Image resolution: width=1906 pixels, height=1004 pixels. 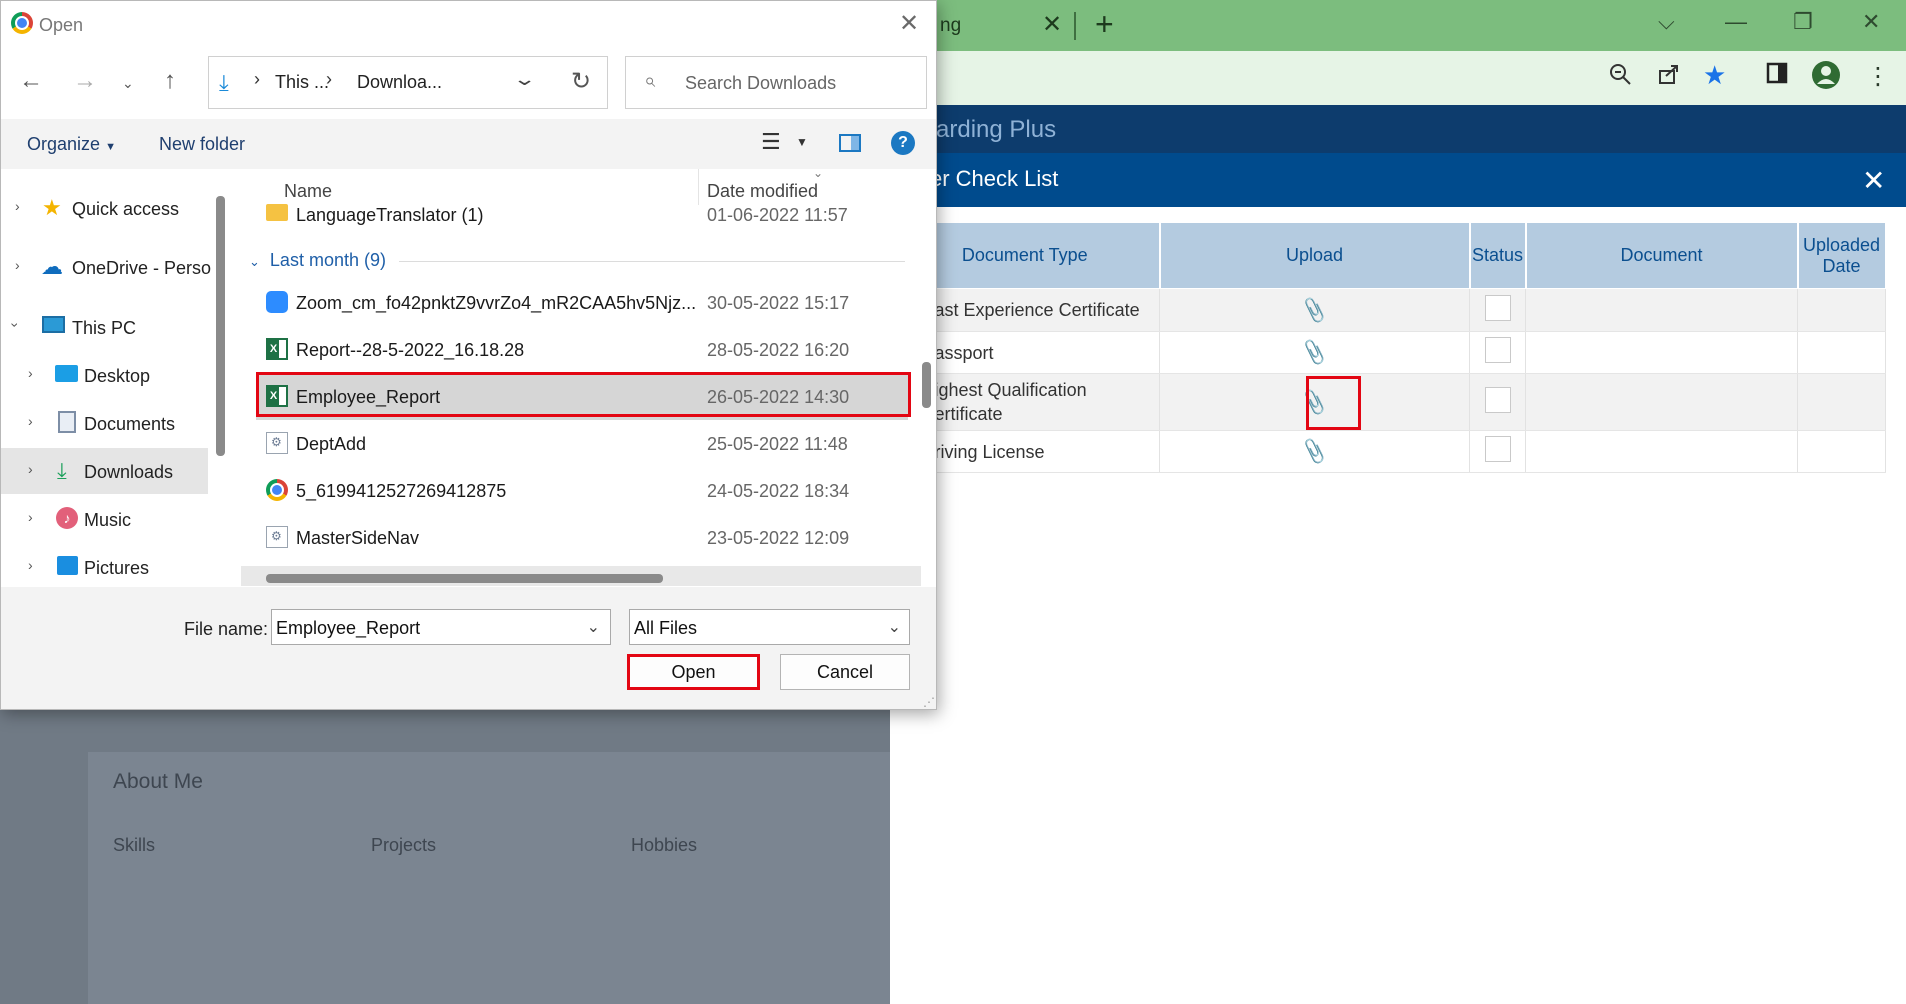 I want to click on dialog-title: Open, so click(x=61, y=25).